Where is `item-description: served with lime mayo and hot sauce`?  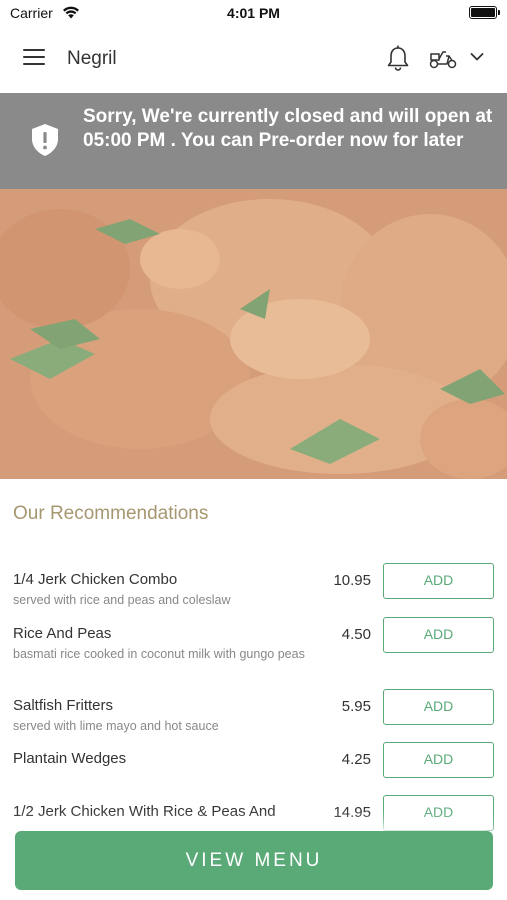
item-description: served with lime mayo and hot sauce is located at coordinates (116, 726).